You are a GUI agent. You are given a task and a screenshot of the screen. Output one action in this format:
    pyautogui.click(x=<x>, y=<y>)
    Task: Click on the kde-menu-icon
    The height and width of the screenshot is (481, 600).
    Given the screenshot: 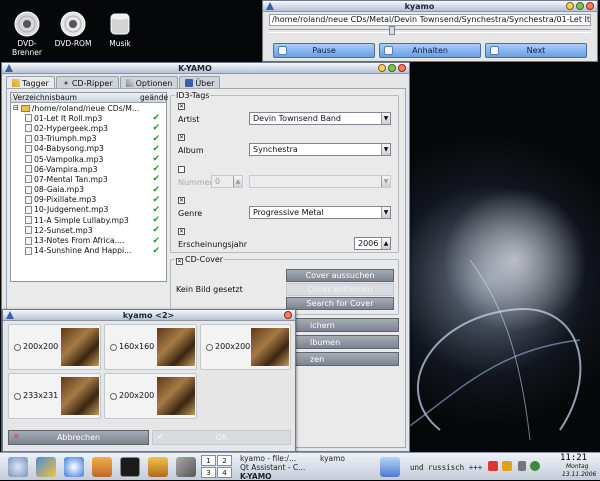 What is the action you would take?
    pyautogui.click(x=18, y=467)
    